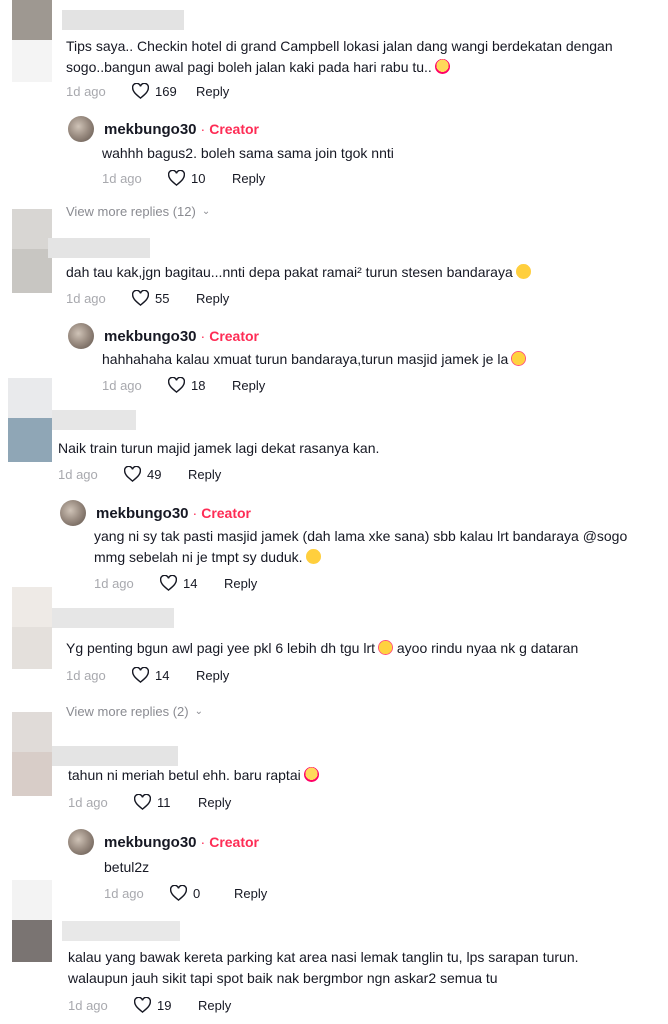 The height and width of the screenshot is (1024, 668). I want to click on reply-text: mmg sebelah ni je tmpt sy duduk., so click(207, 557).